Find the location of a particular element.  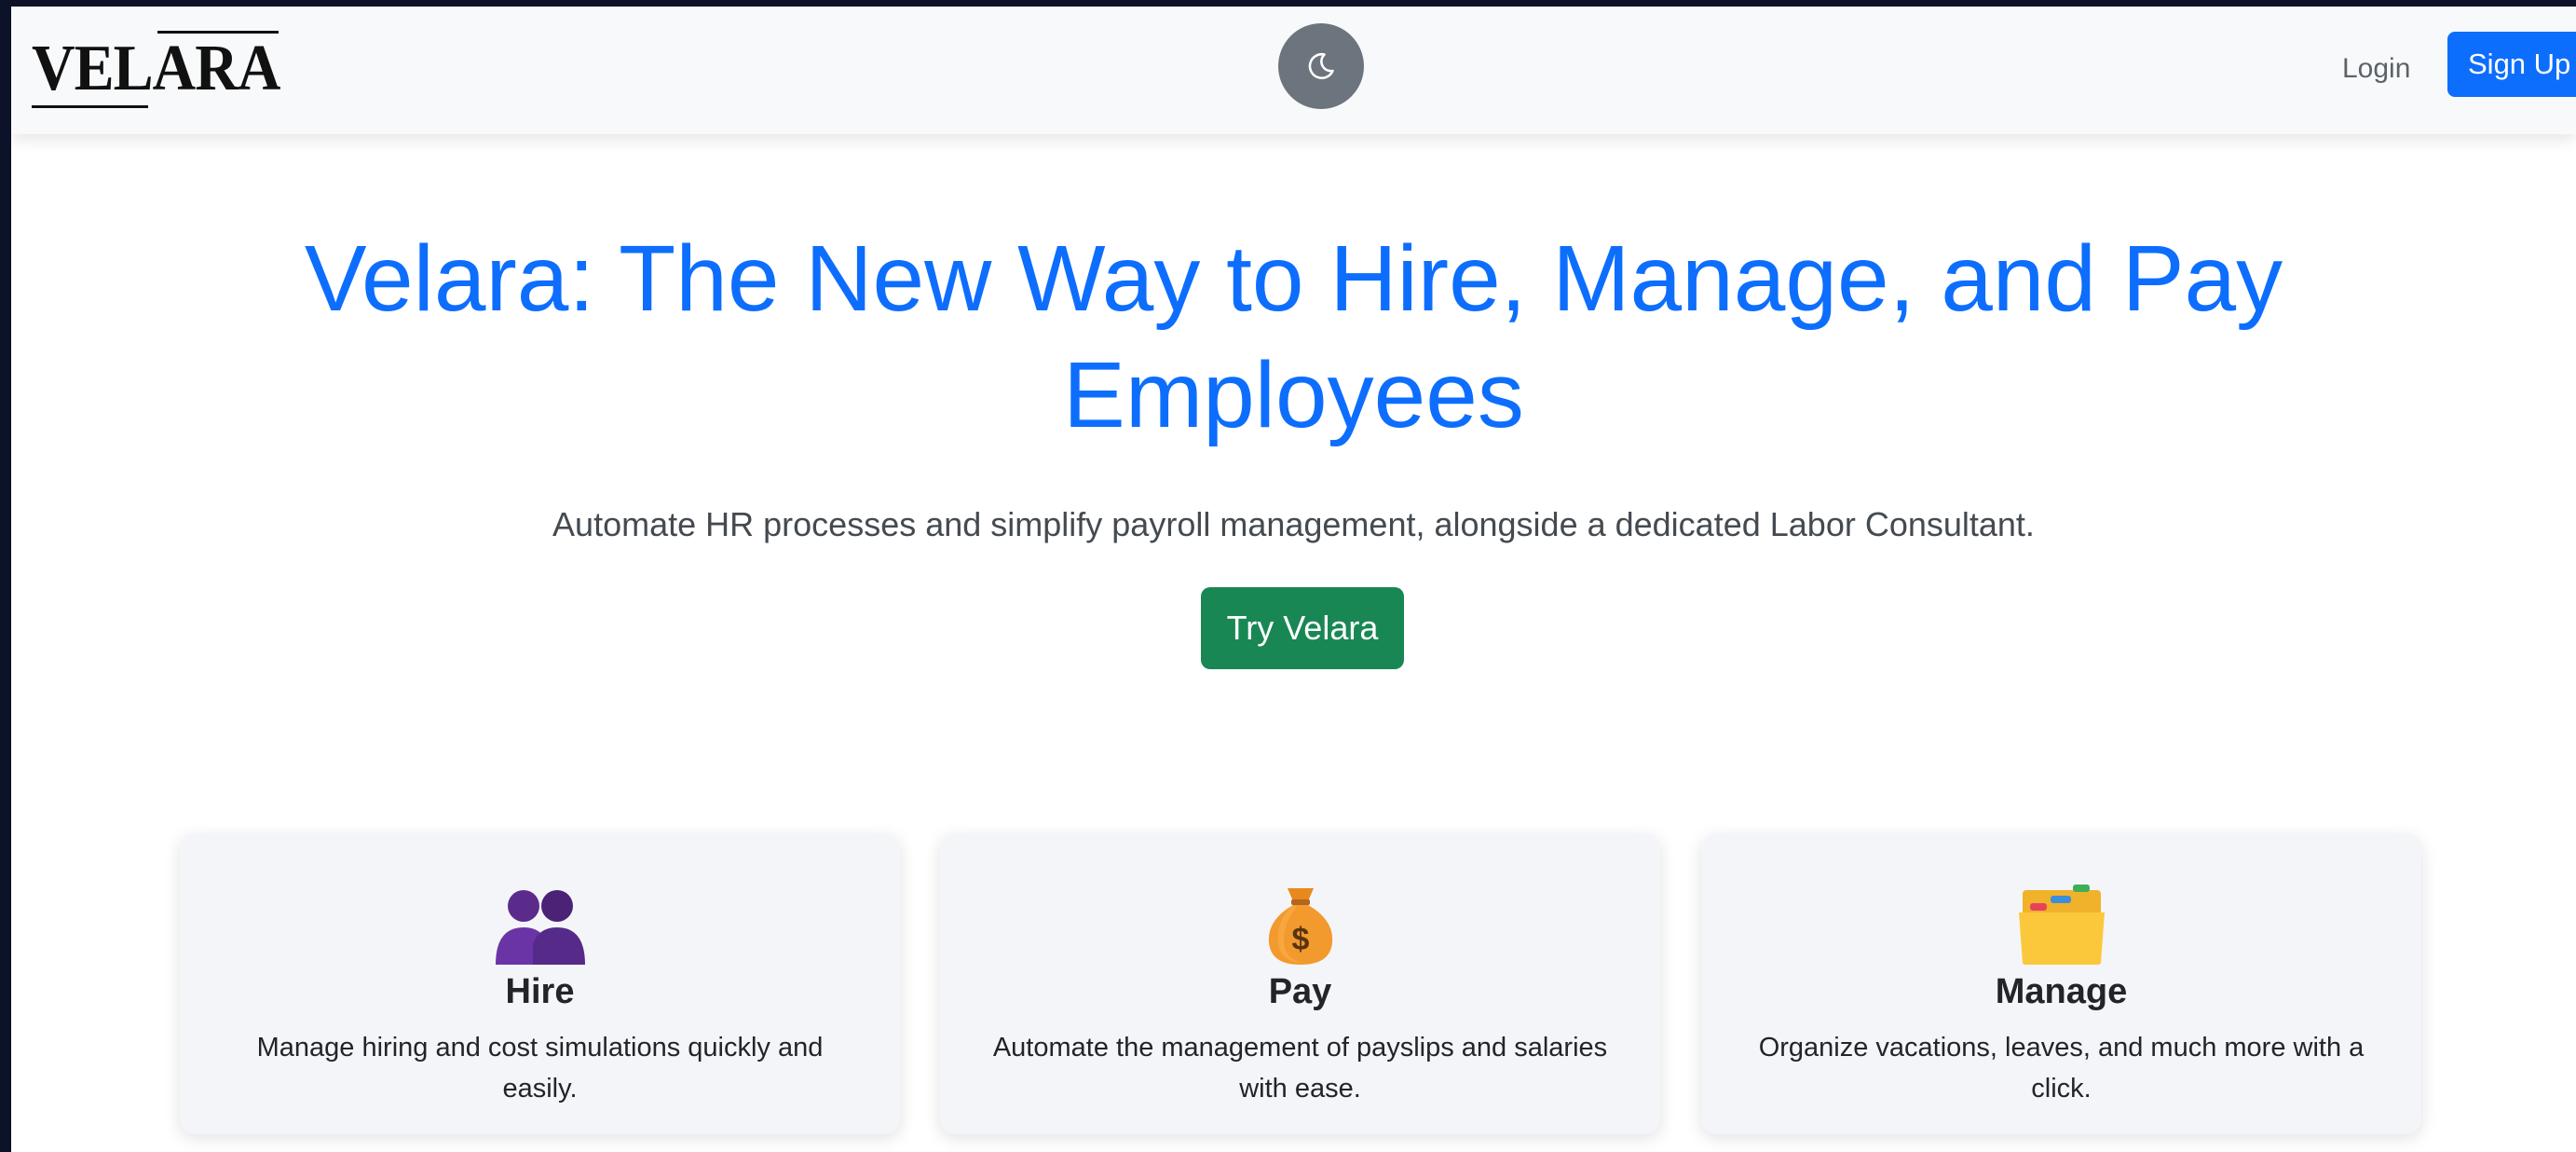

theme-toggle-button is located at coordinates (1321, 66).